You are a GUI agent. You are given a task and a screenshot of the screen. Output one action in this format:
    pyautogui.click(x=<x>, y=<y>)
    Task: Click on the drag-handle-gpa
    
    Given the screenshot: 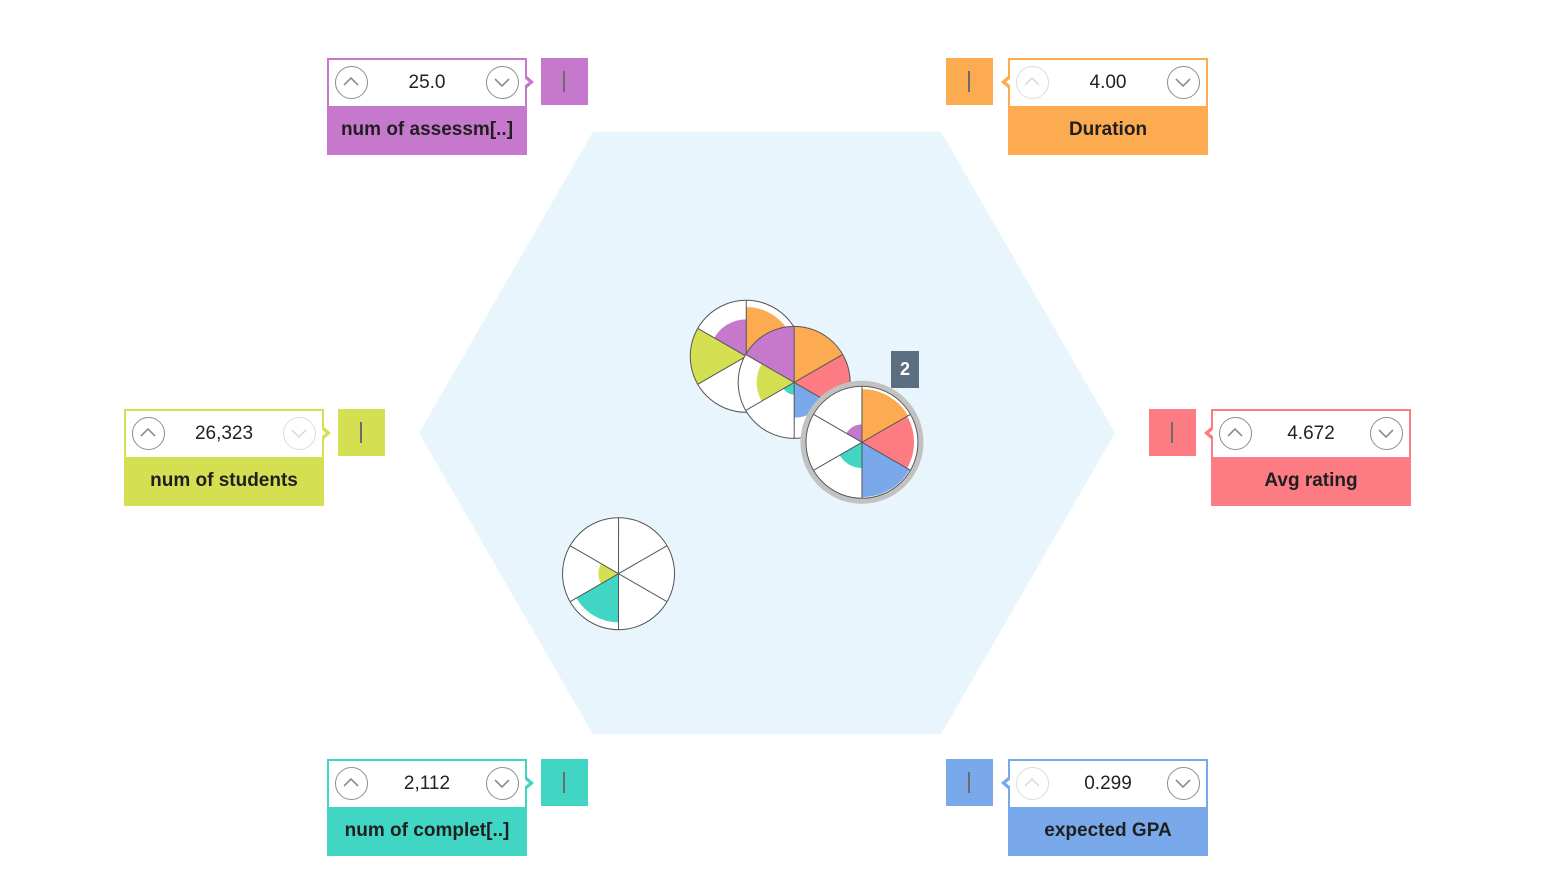 What is the action you would take?
    pyautogui.click(x=969, y=782)
    